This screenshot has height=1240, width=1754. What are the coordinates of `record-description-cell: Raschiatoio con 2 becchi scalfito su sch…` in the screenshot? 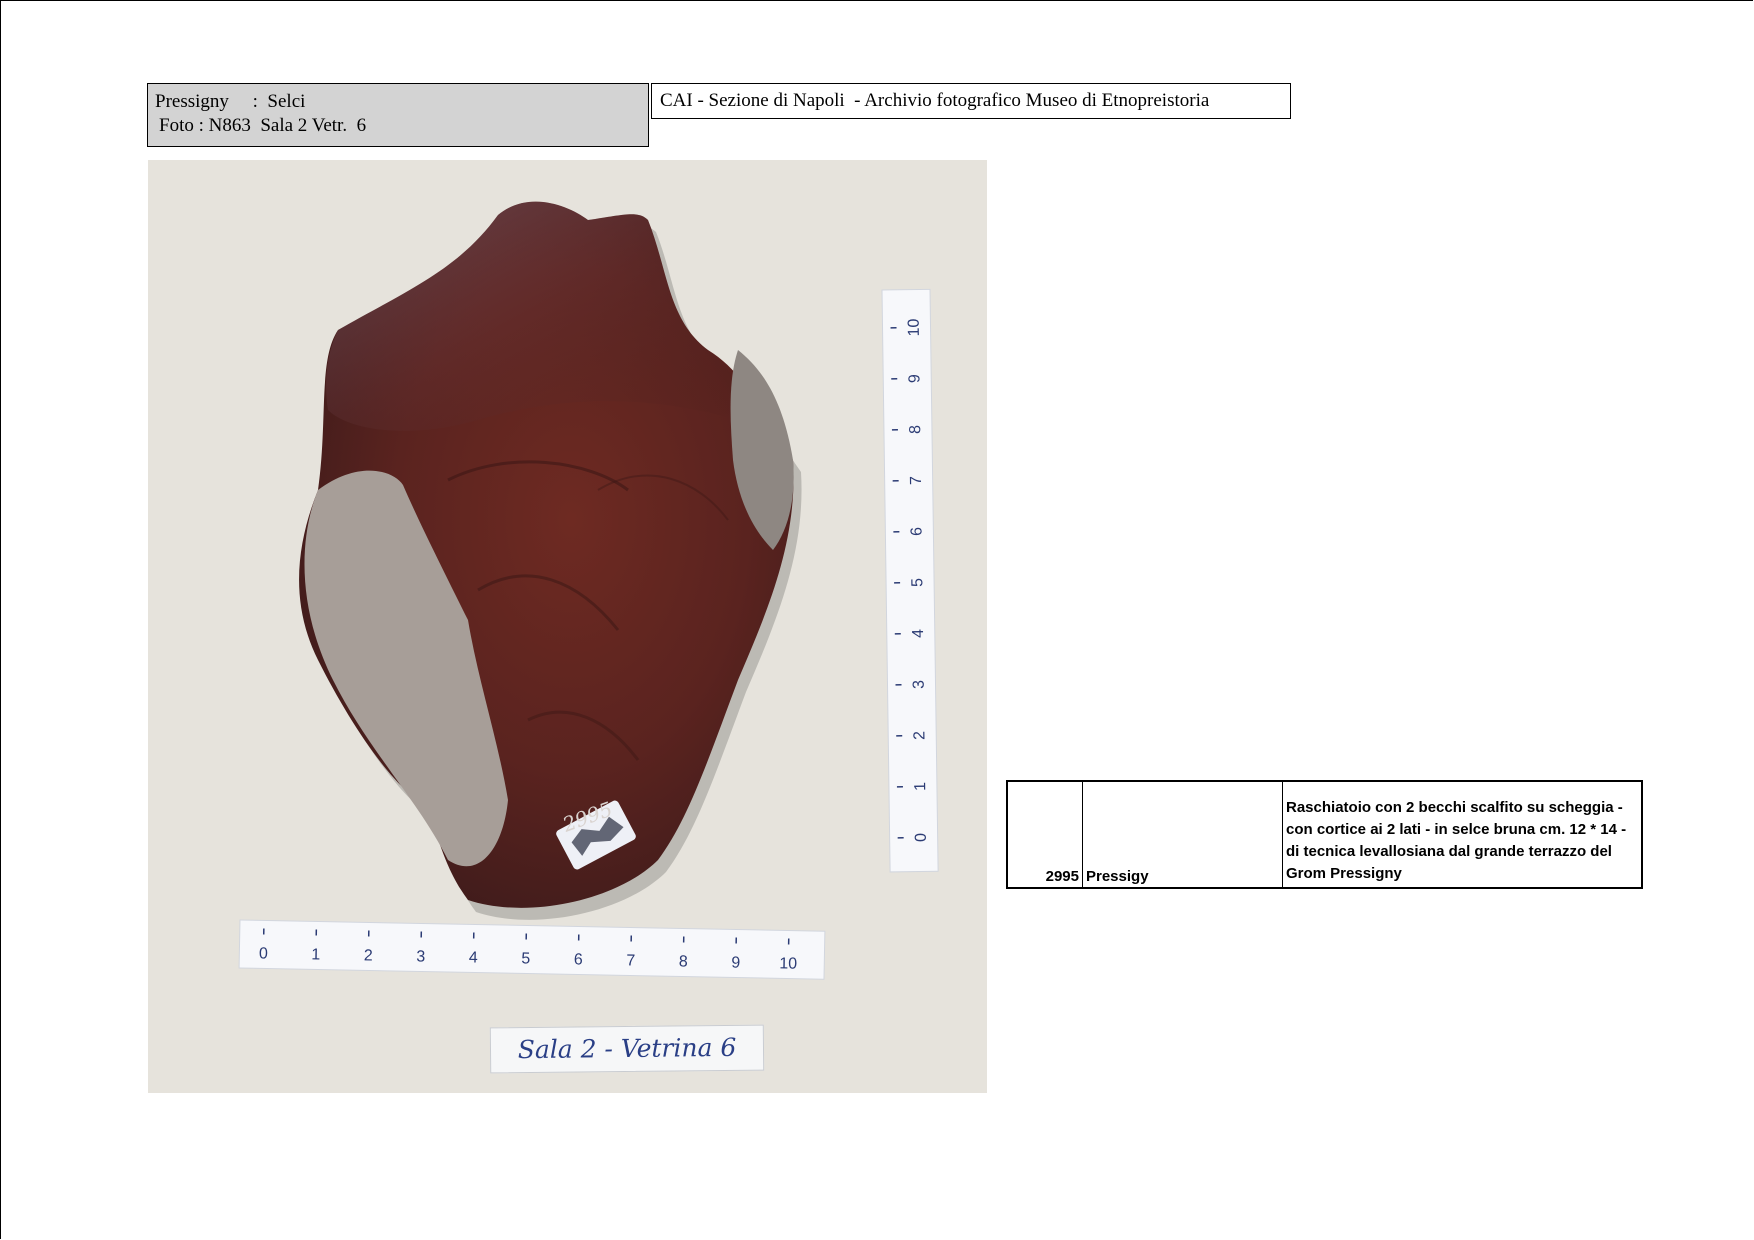 It's located at (1462, 834).